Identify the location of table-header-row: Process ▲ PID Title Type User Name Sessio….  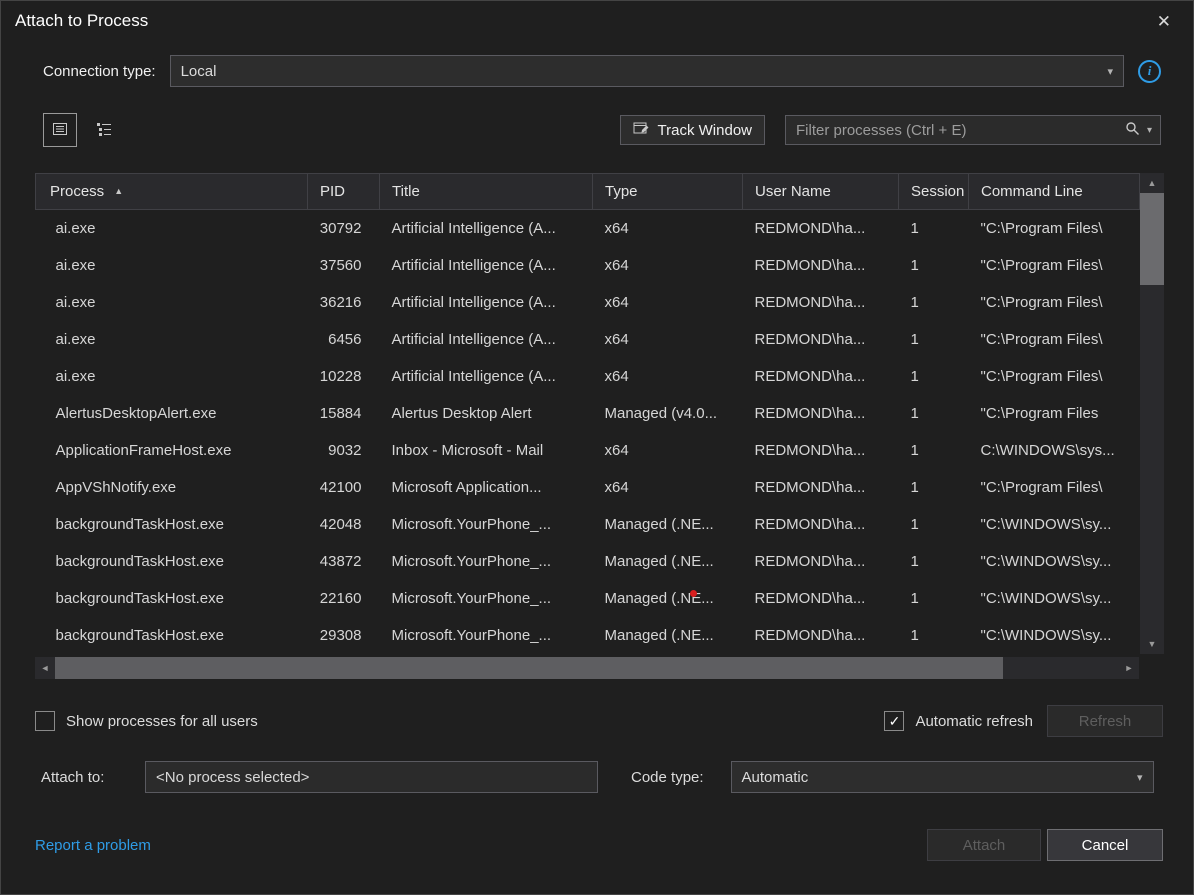
(587, 191).